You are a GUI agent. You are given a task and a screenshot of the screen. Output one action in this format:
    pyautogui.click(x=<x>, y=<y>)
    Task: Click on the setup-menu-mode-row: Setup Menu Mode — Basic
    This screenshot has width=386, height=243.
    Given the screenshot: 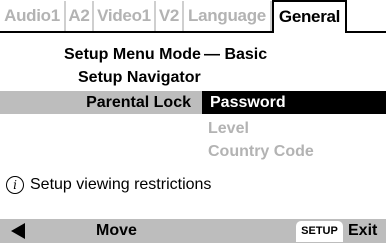 What is the action you would take?
    pyautogui.click(x=193, y=54)
    